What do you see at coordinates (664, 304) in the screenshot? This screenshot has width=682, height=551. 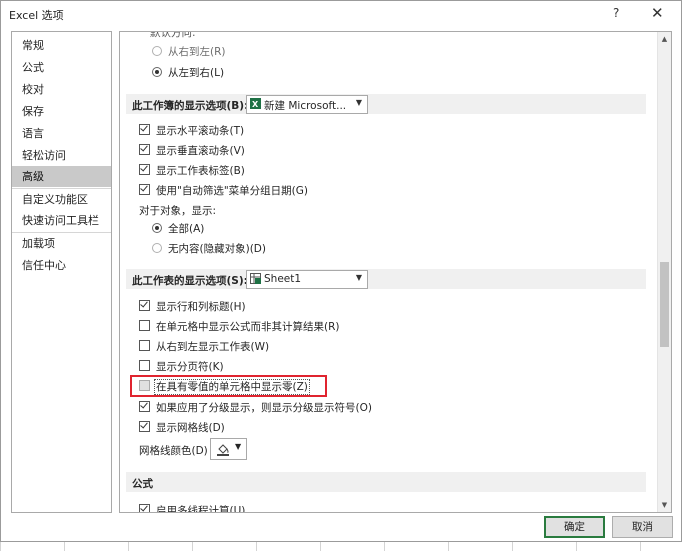 I see `scrollbar-thumb` at bounding box center [664, 304].